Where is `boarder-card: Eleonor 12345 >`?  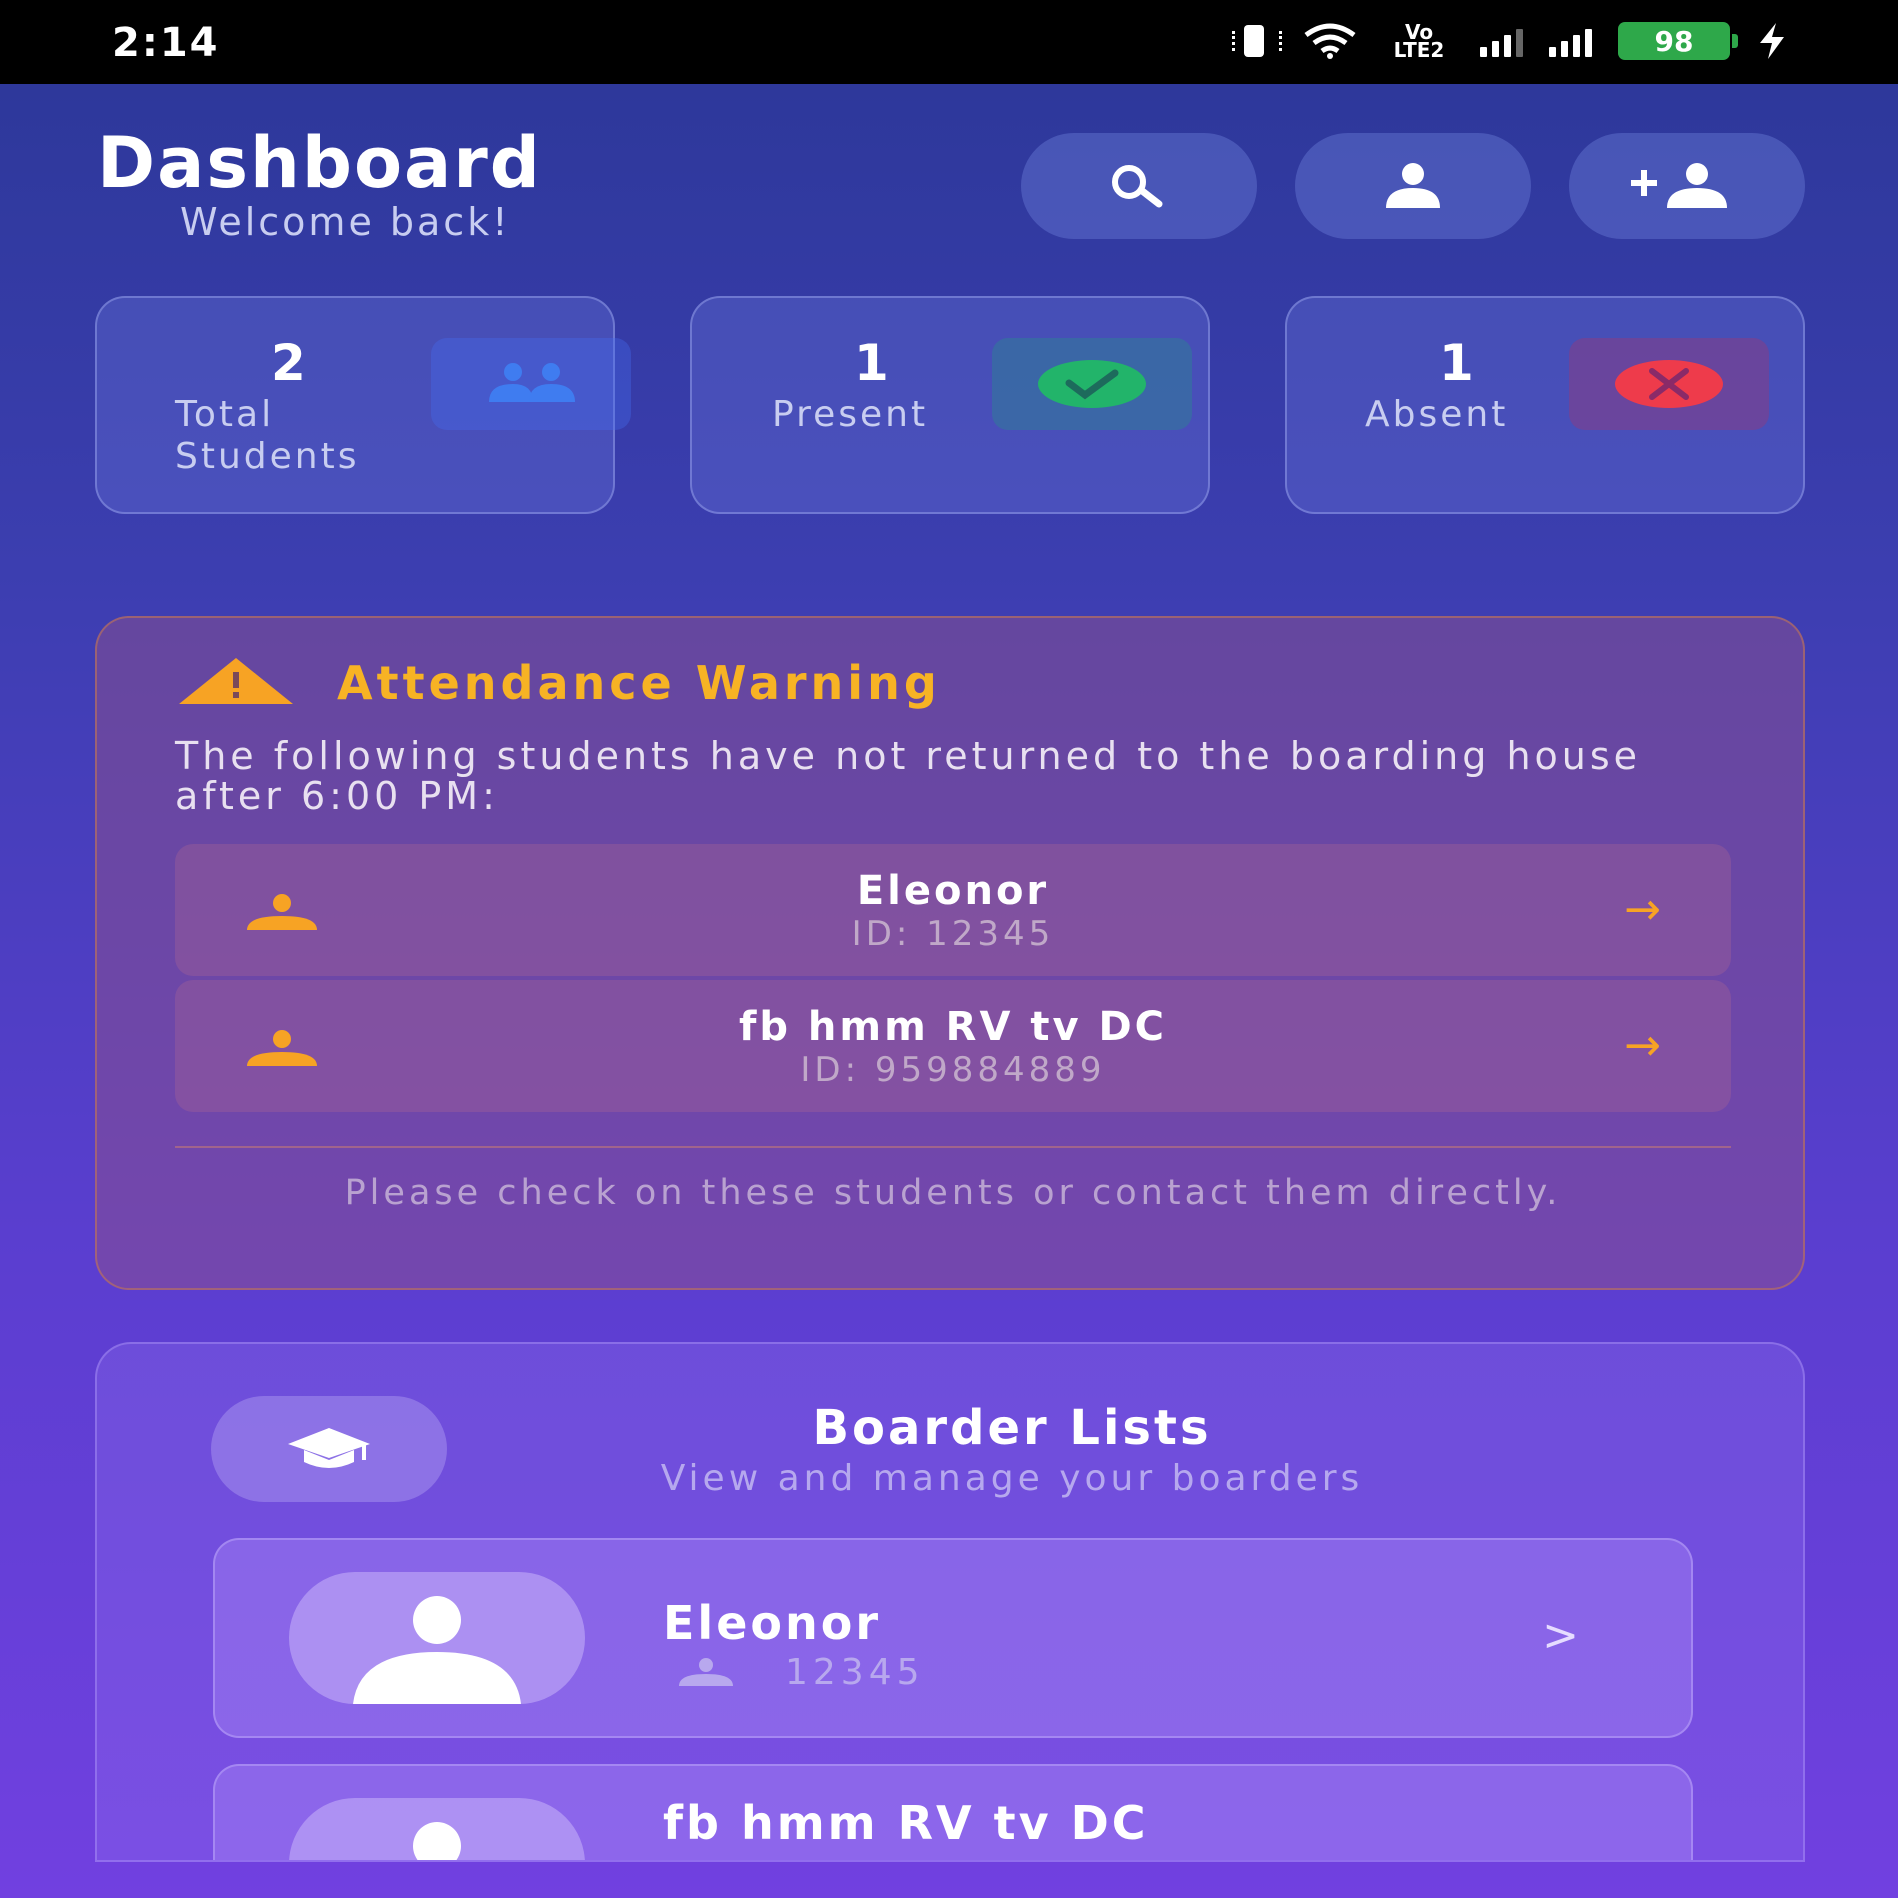 boarder-card: Eleonor 12345 > is located at coordinates (953, 1638).